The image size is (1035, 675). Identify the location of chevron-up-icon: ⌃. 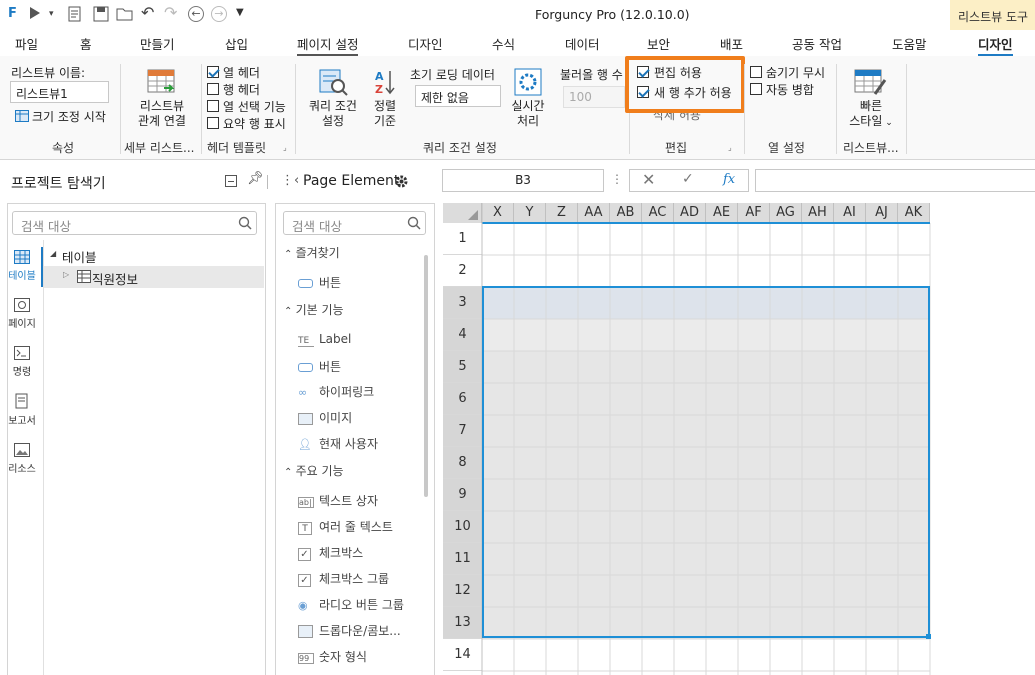
(290, 254).